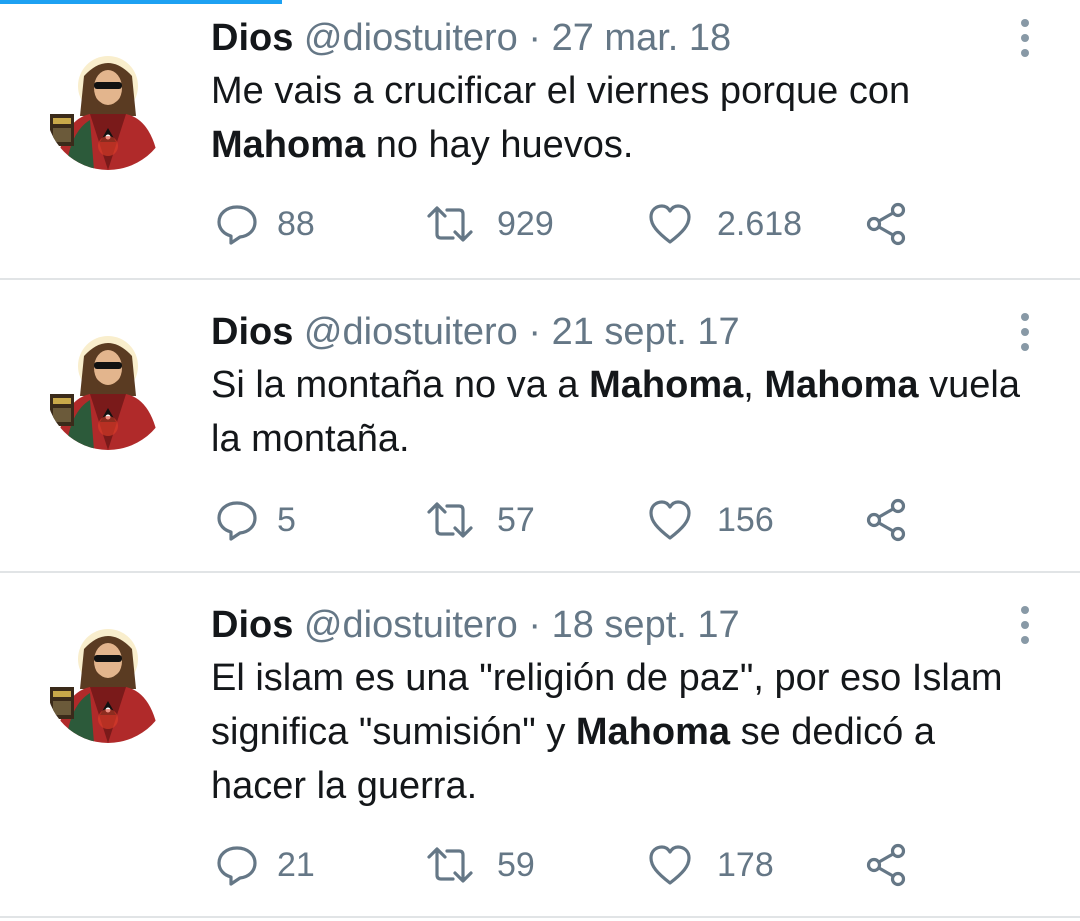 This screenshot has width=1080, height=921. Describe the element at coordinates (286, 519) in the screenshot. I see `reply-count: 5` at that location.